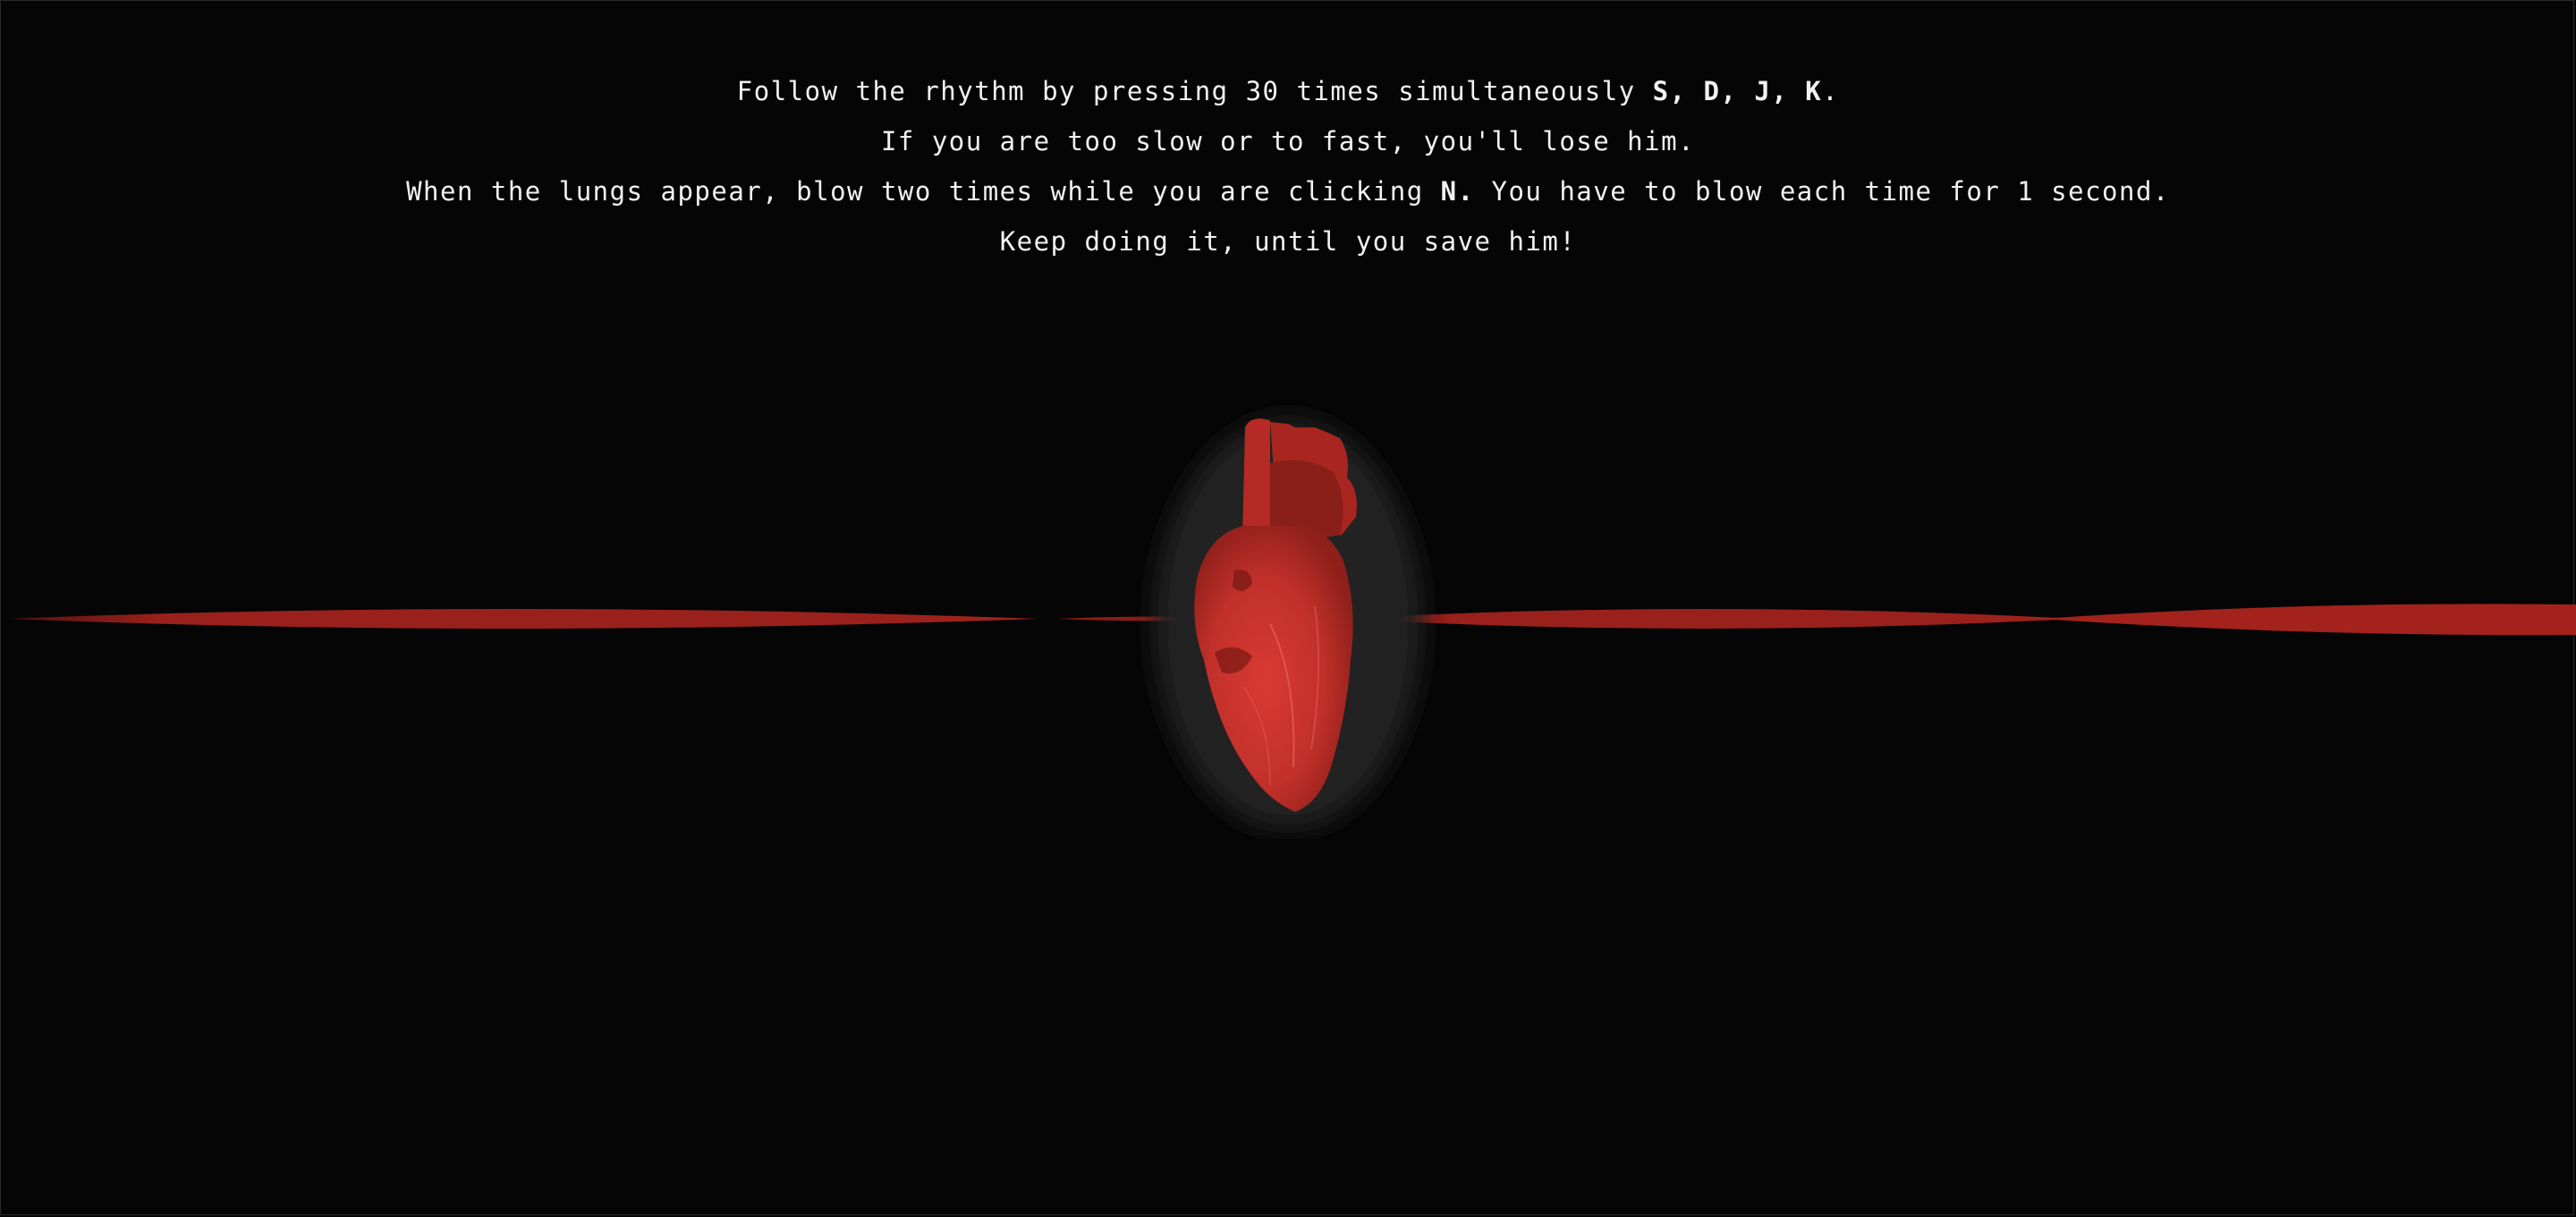 This screenshot has width=2576, height=1217. Describe the element at coordinates (1288, 624) in the screenshot. I see `anatomical-heart-icon` at that location.